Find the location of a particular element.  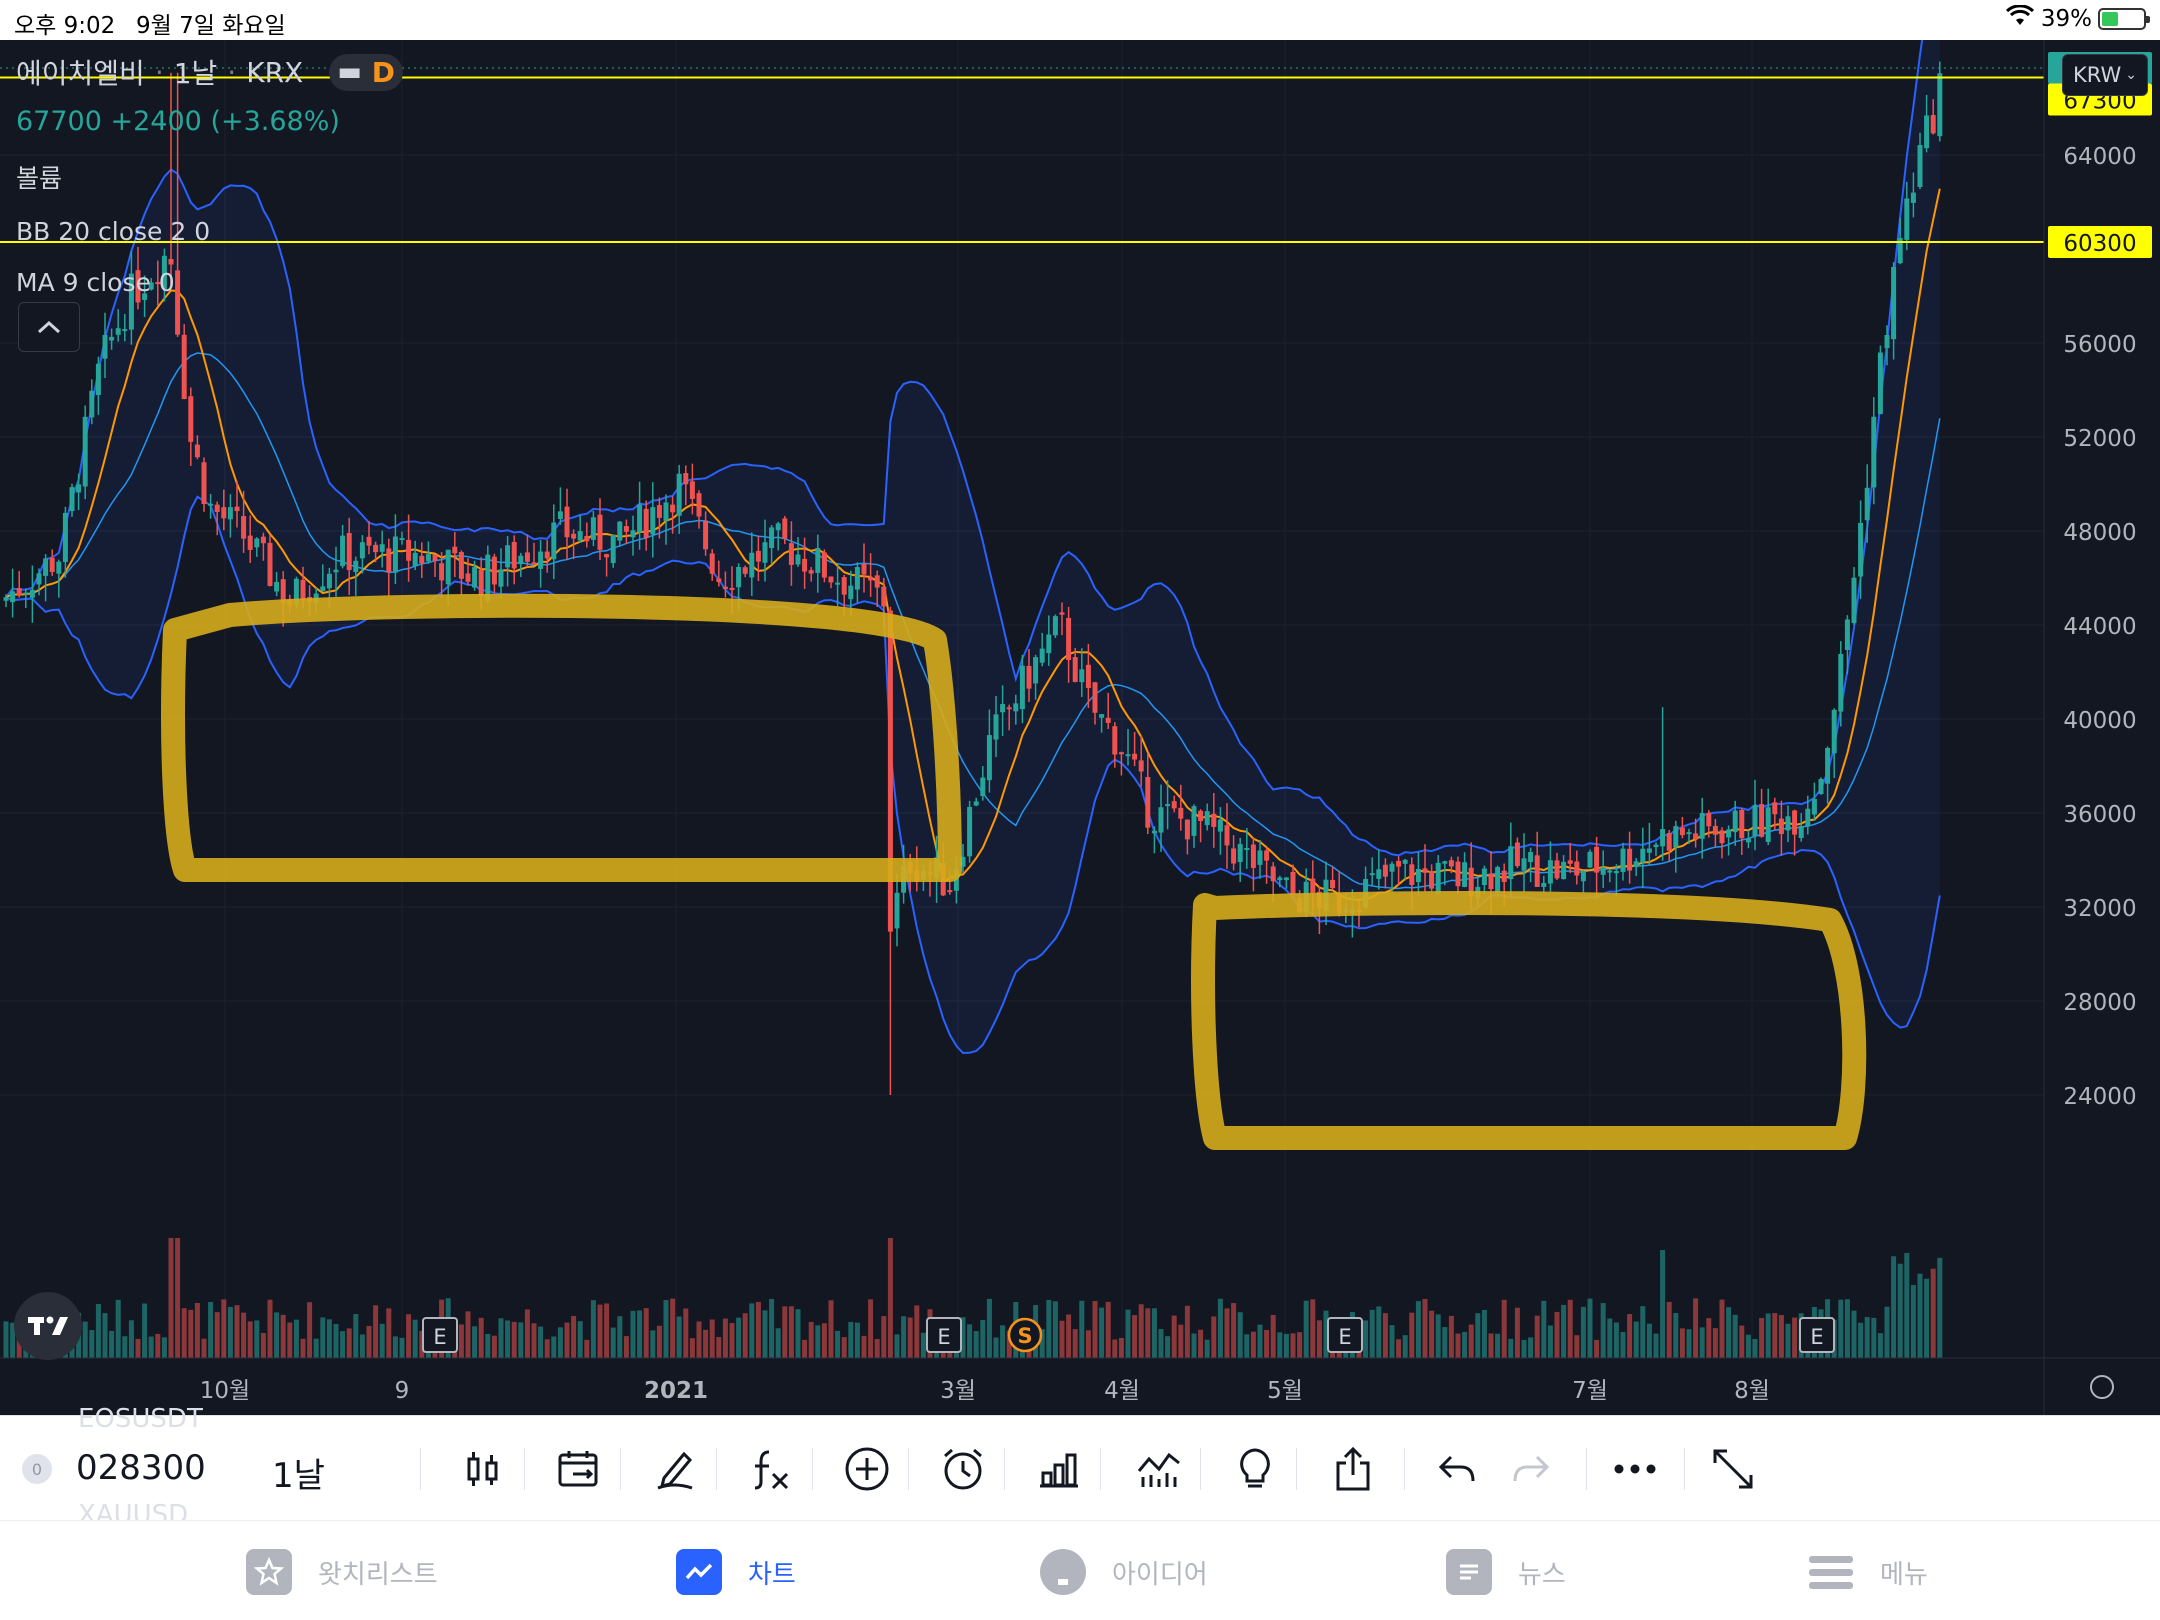

alert-icon is located at coordinates (963, 1469).